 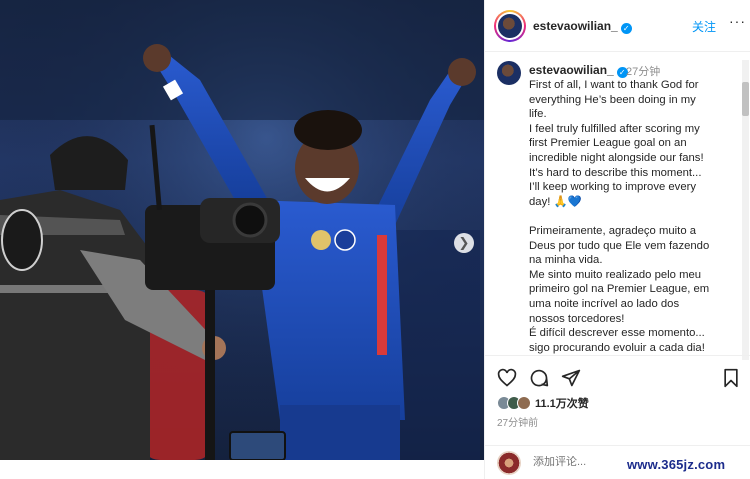 I want to click on caption-avatar, so click(x=509, y=73).